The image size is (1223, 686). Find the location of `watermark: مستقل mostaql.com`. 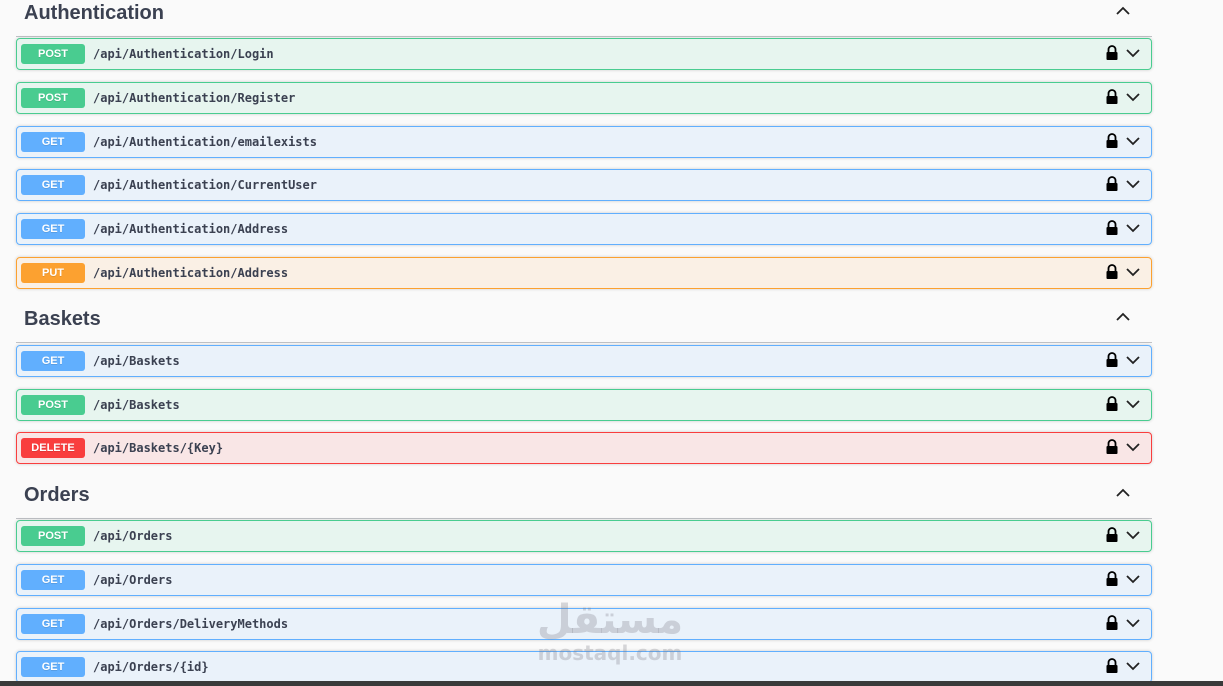

watermark: مستقل mostaql.com is located at coordinates (610, 631).